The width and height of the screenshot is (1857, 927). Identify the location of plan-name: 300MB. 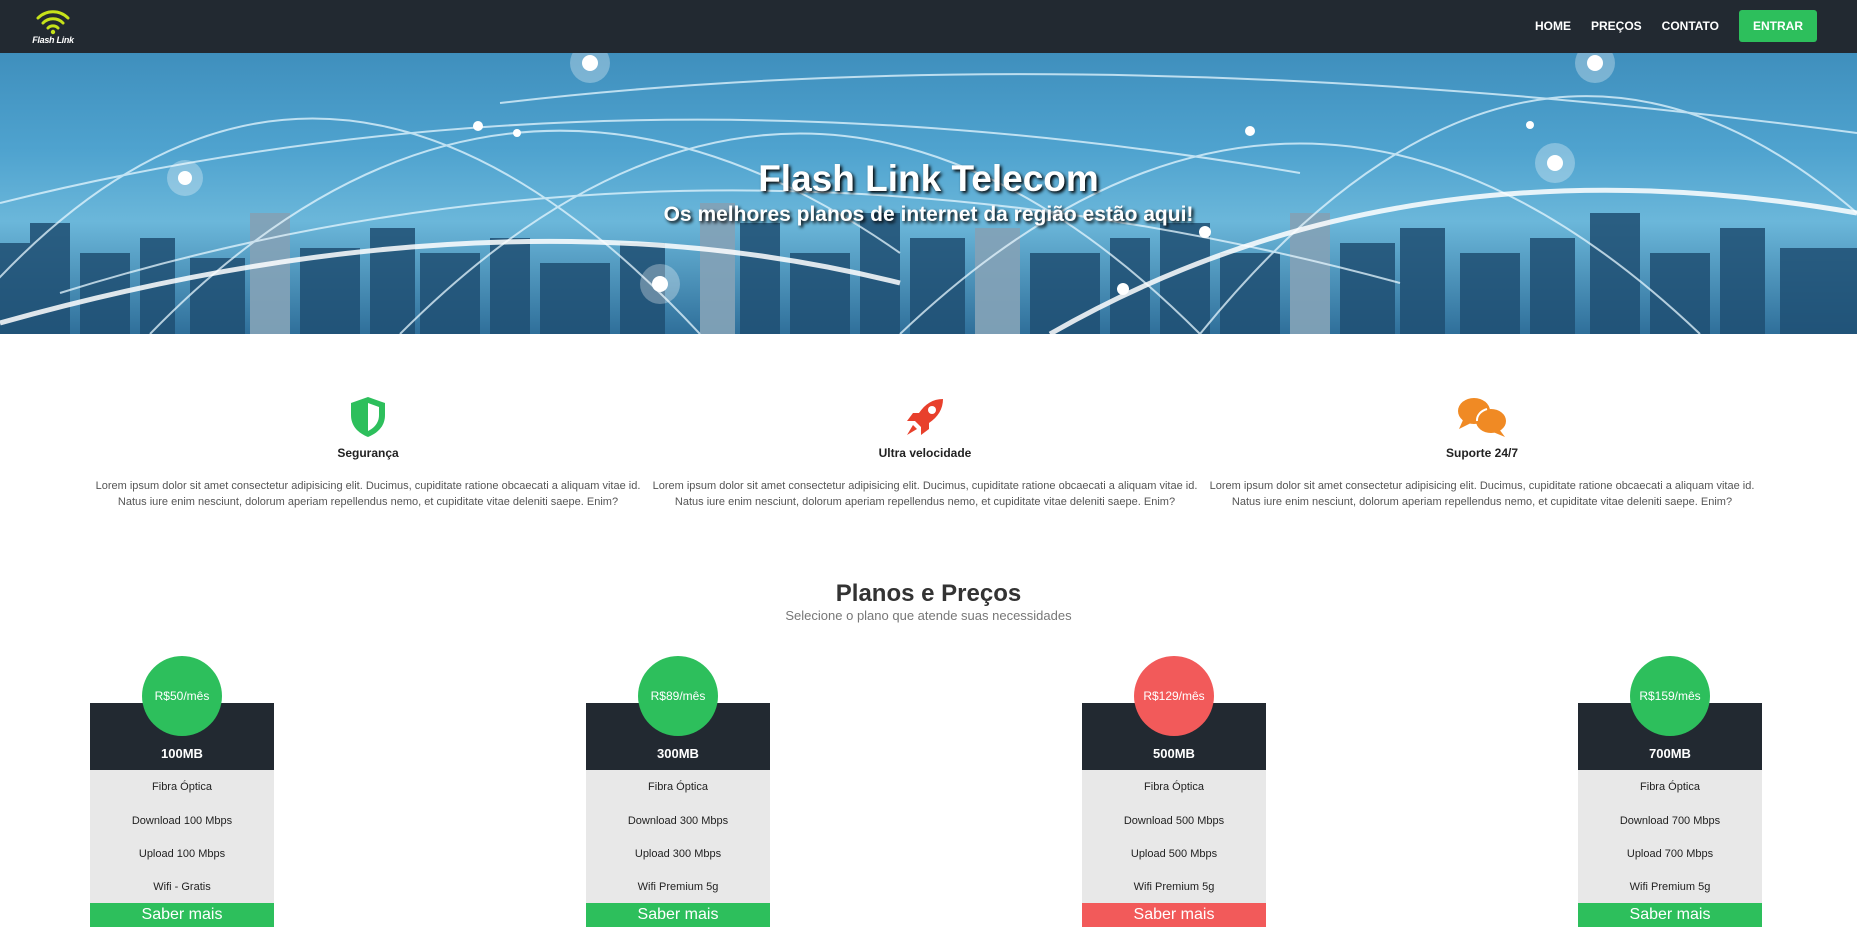
(678, 753).